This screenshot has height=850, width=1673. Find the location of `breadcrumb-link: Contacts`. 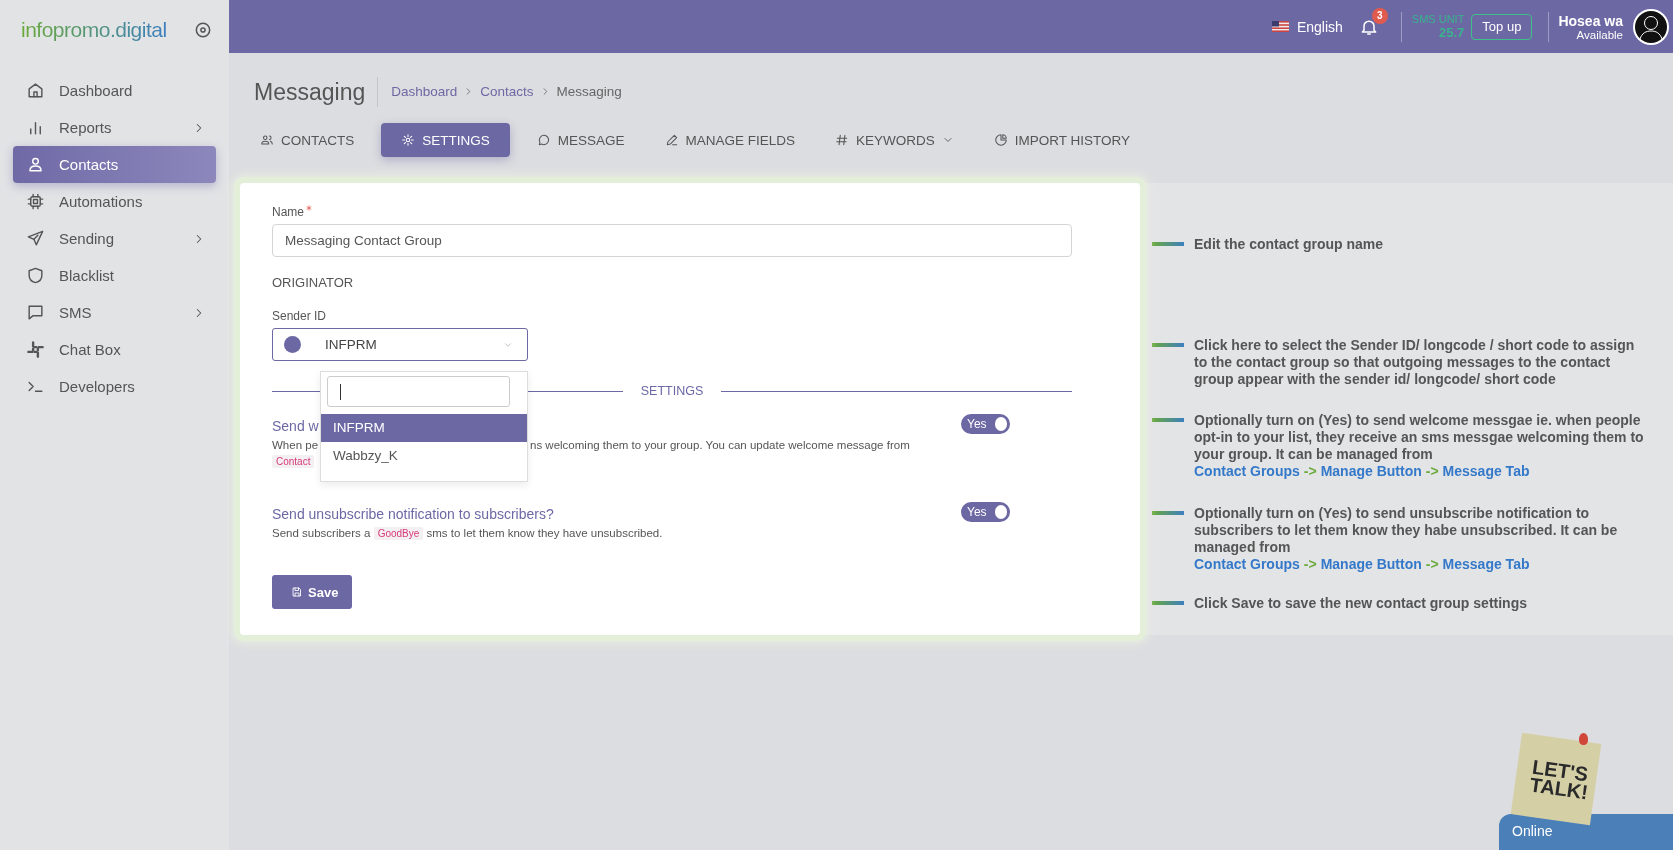

breadcrumb-link: Contacts is located at coordinates (507, 91).